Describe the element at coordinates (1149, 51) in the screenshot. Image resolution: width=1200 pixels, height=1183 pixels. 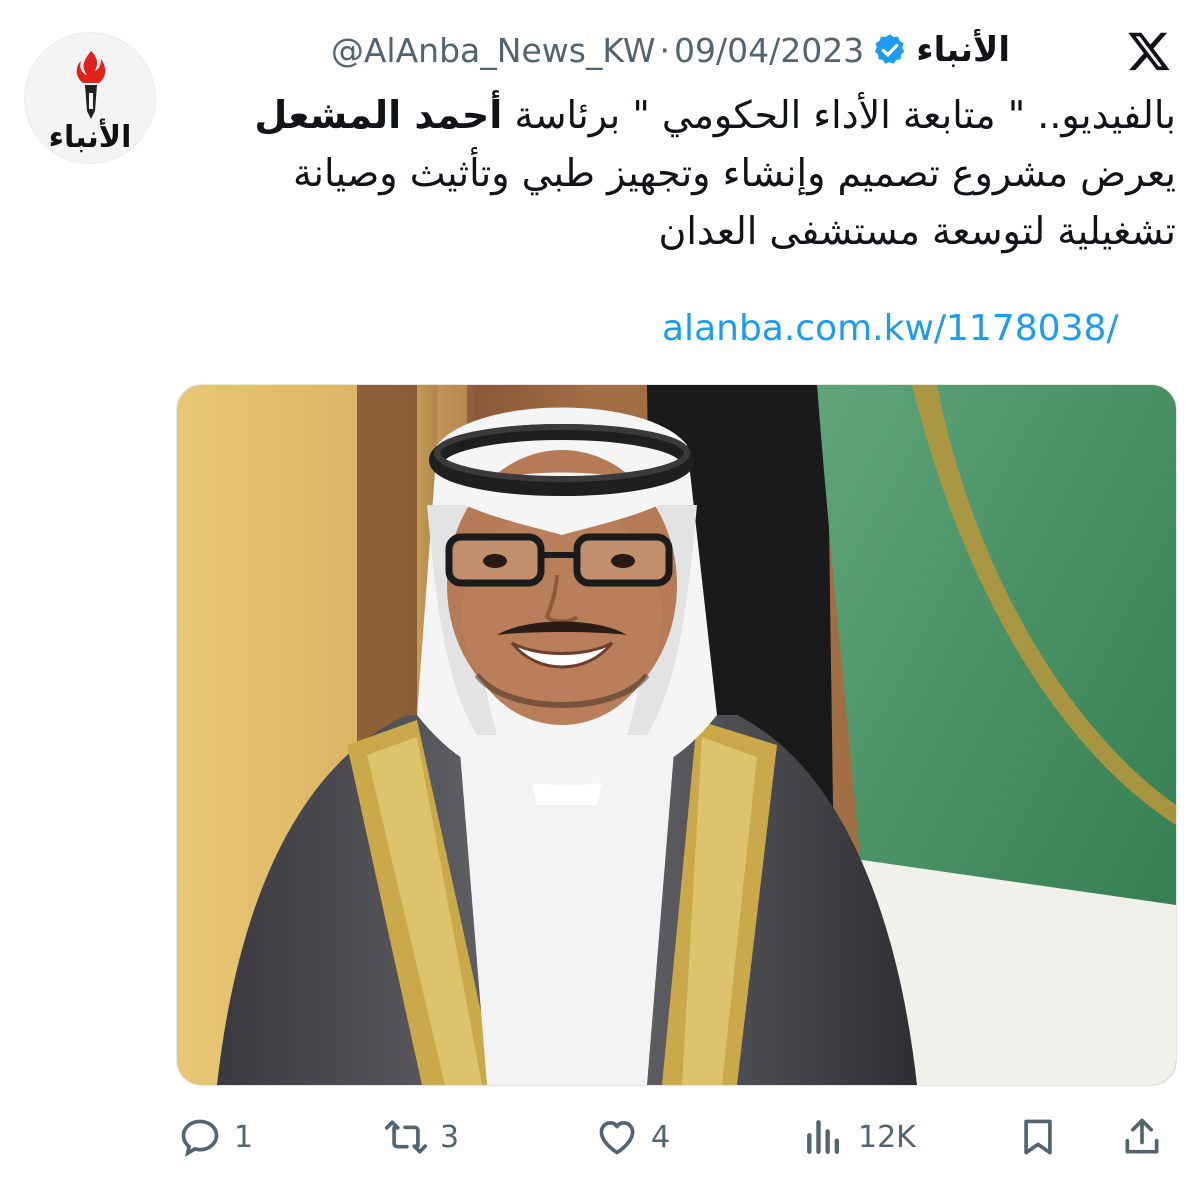
I see `x-logo-icon` at that location.